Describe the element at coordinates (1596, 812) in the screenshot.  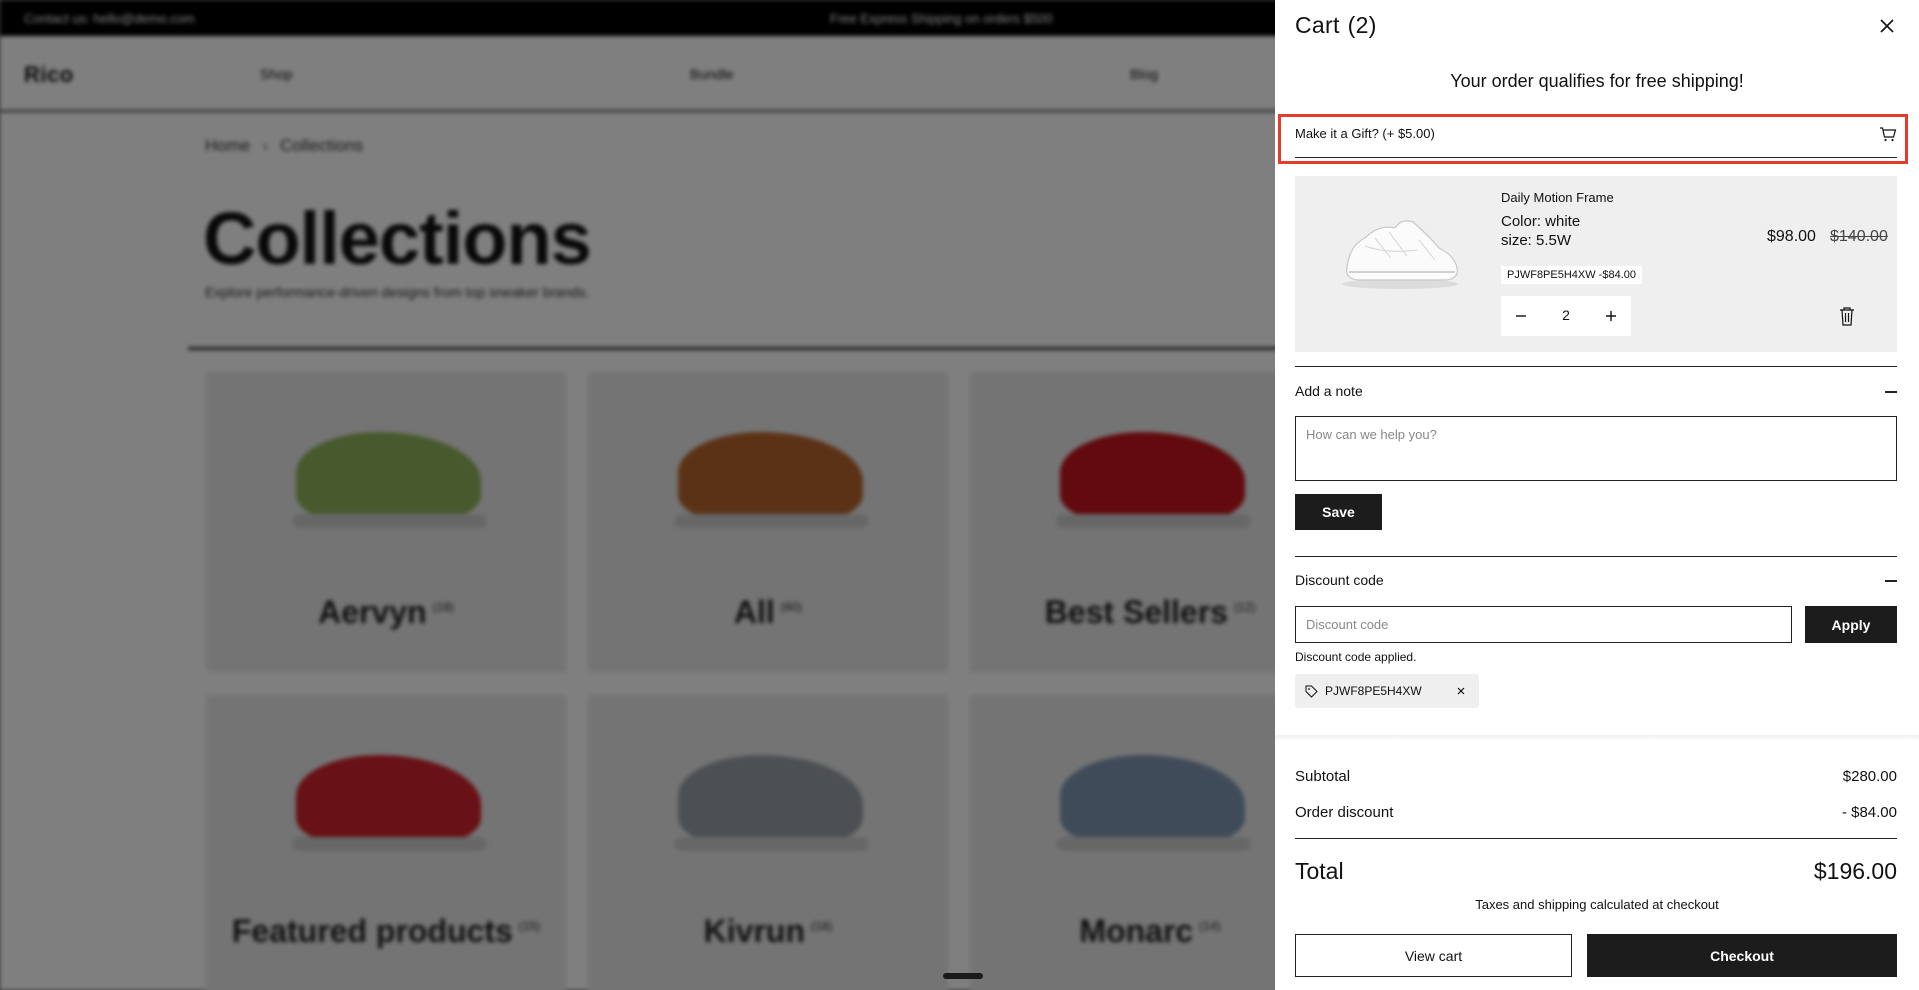
I see `order-discount-row: Order discount - $84.00` at that location.